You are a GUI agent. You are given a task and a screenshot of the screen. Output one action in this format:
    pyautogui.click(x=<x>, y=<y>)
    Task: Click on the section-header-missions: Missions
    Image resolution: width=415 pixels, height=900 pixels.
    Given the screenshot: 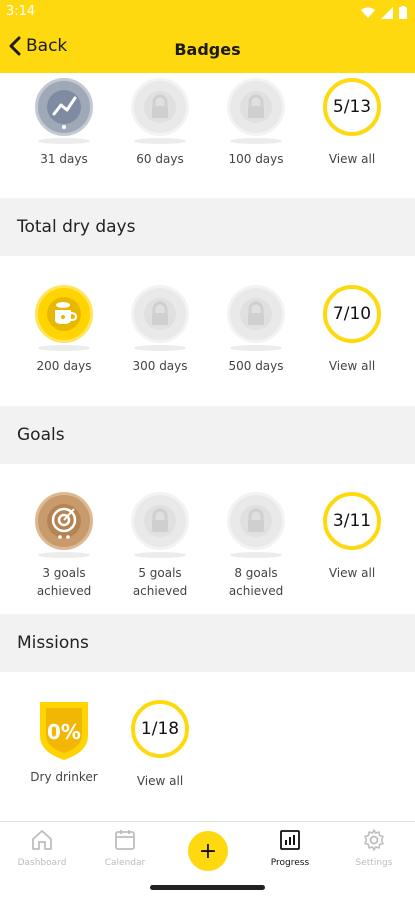 What is the action you would take?
    pyautogui.click(x=207, y=643)
    